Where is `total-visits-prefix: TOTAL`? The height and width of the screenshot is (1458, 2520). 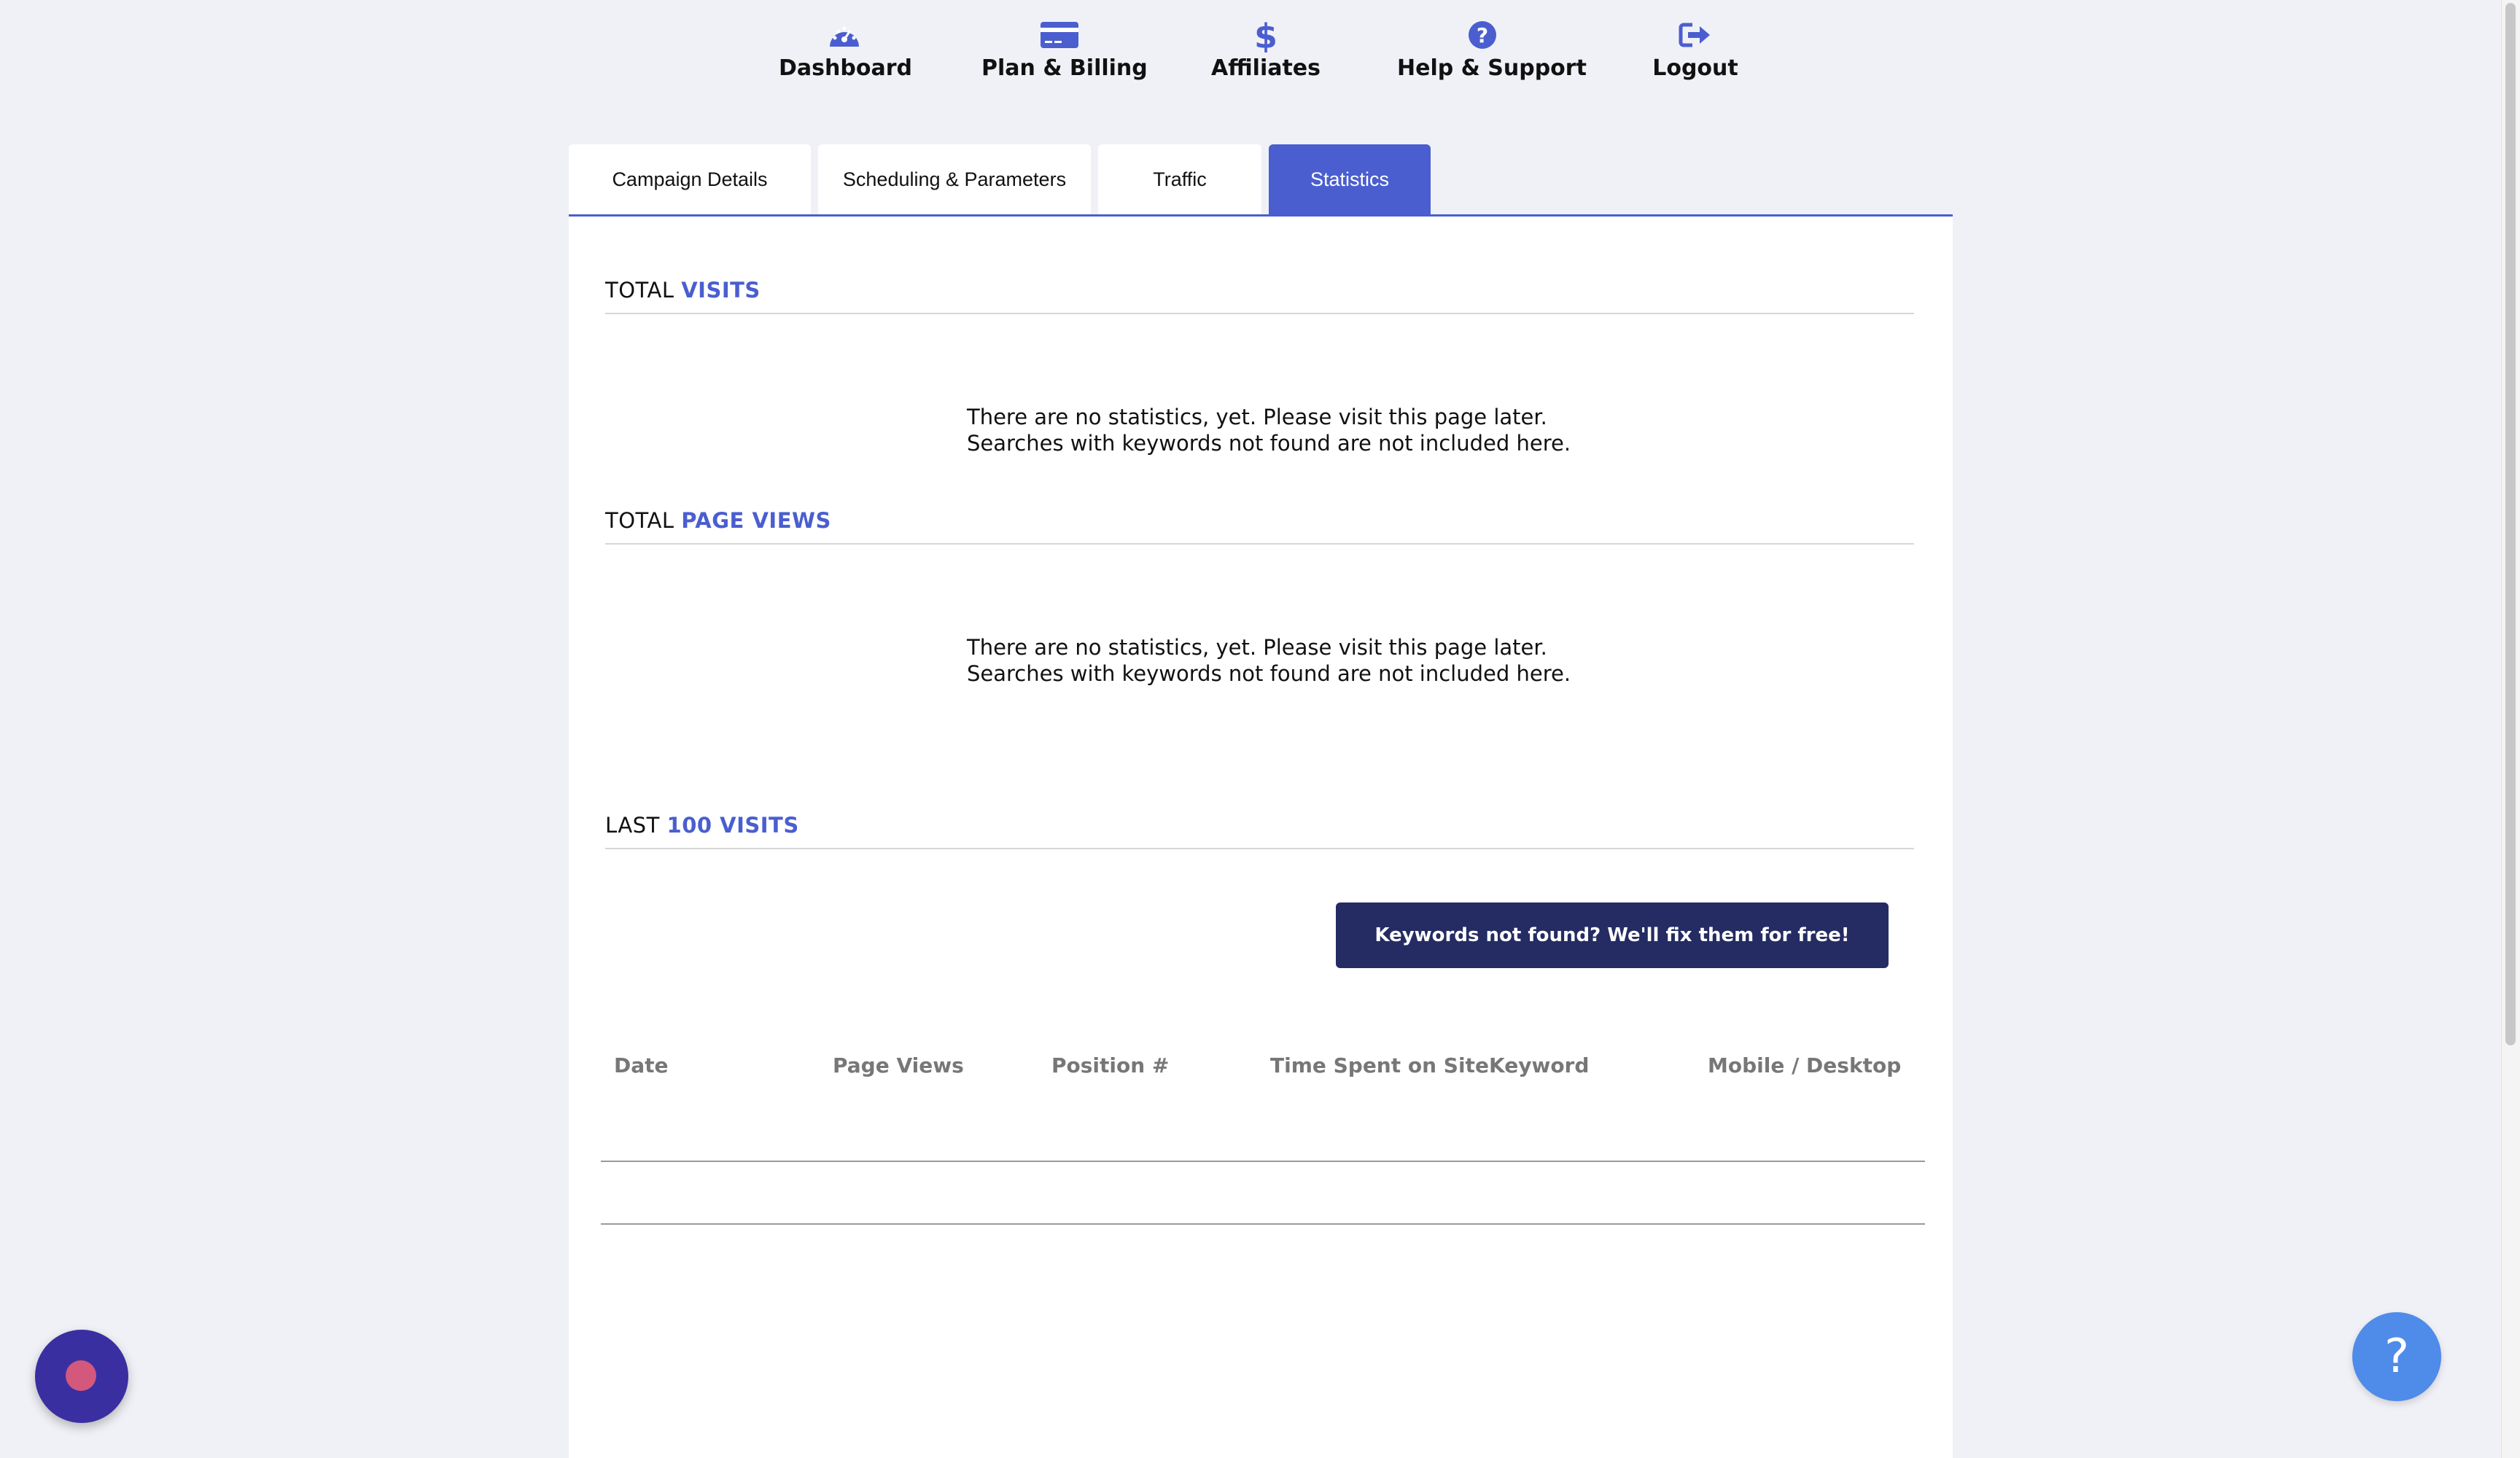 total-visits-prefix: TOTAL is located at coordinates (639, 290).